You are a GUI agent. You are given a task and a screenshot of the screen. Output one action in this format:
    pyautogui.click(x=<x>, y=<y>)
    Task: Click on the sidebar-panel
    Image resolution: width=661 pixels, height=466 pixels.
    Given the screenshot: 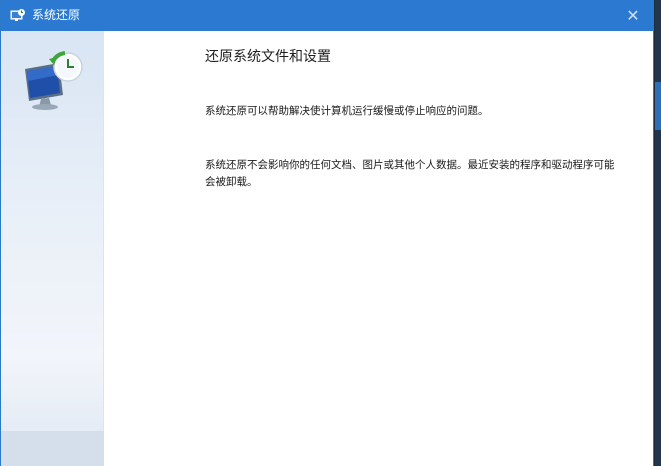 What is the action you would take?
    pyautogui.click(x=52, y=248)
    